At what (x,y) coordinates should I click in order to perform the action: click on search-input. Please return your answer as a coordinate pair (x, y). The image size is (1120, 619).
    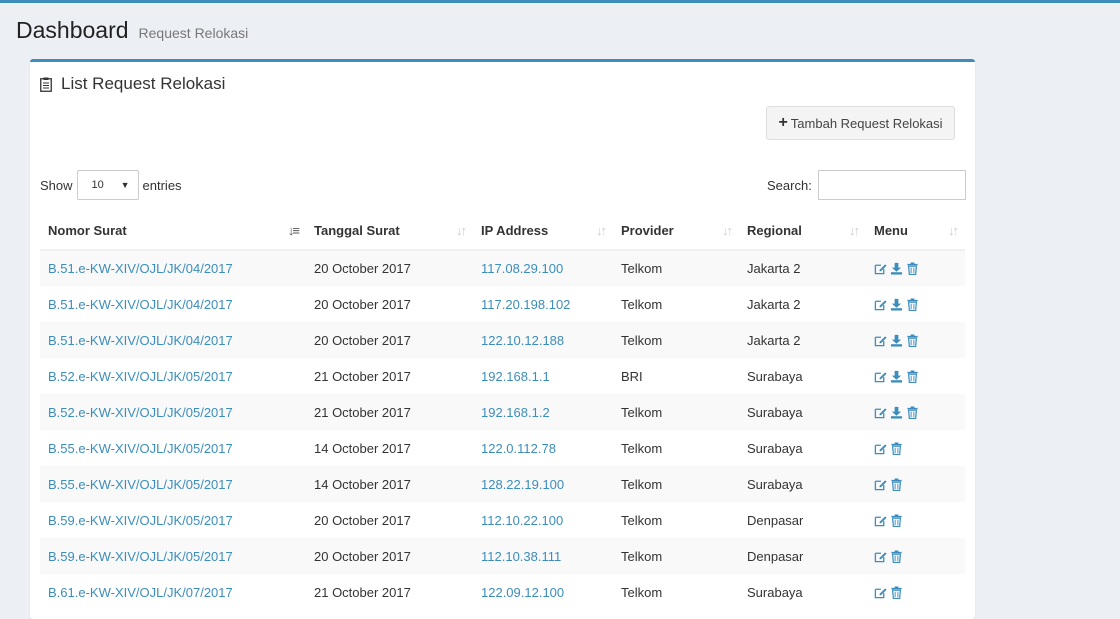
    Looking at the image, I should click on (891, 185).